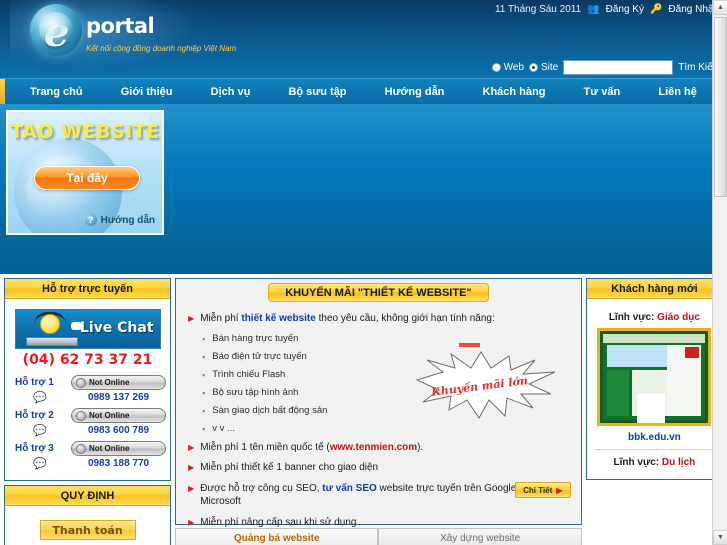 This screenshot has height=545, width=727. Describe the element at coordinates (317, 92) in the screenshot. I see `nav-item-bo-suu-tap: Bộ sưu tập` at that location.